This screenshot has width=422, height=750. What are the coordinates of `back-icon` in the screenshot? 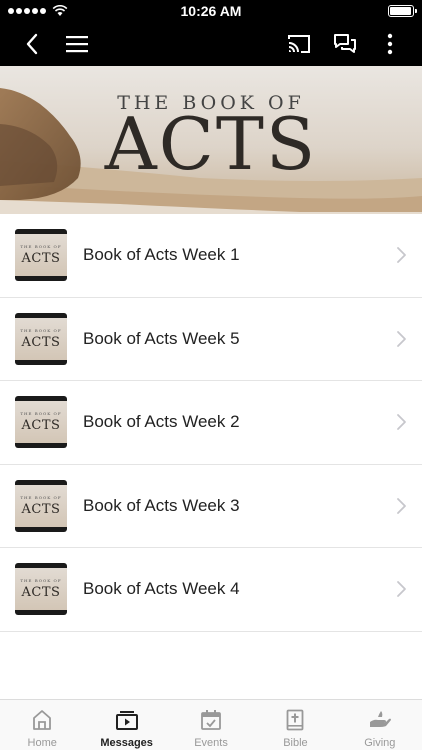 It's located at (32, 44).